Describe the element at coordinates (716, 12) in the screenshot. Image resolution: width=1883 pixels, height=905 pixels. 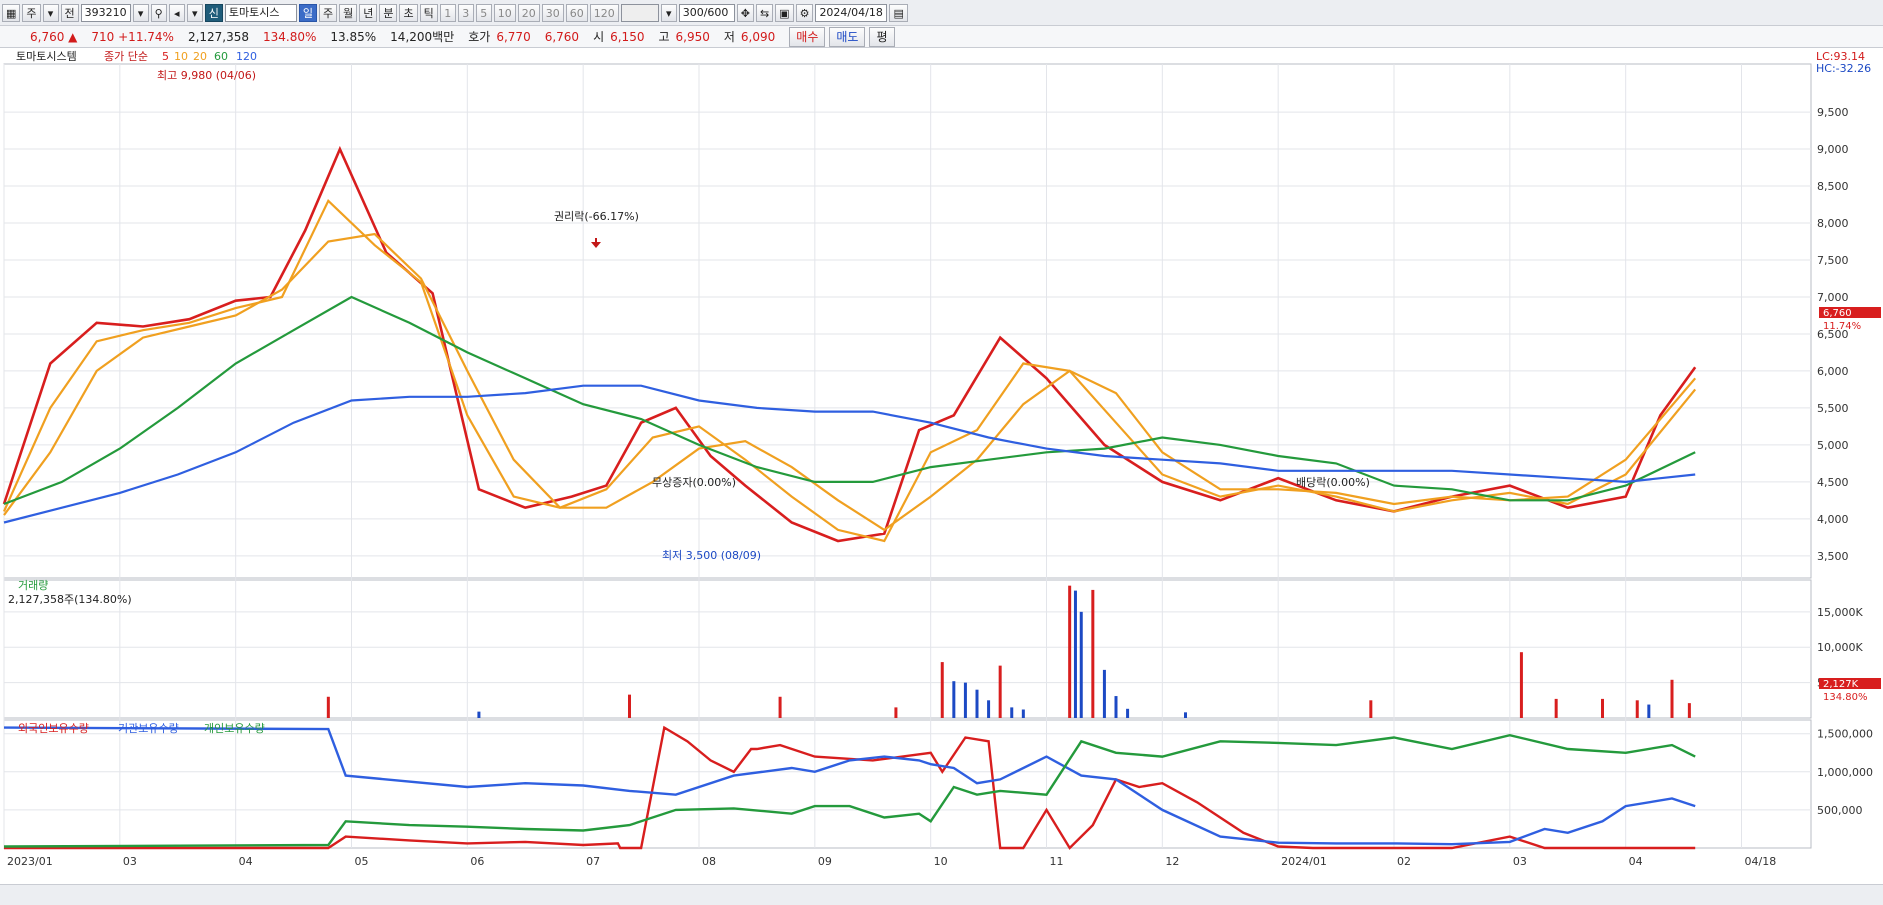
I see `count-max: /600` at that location.